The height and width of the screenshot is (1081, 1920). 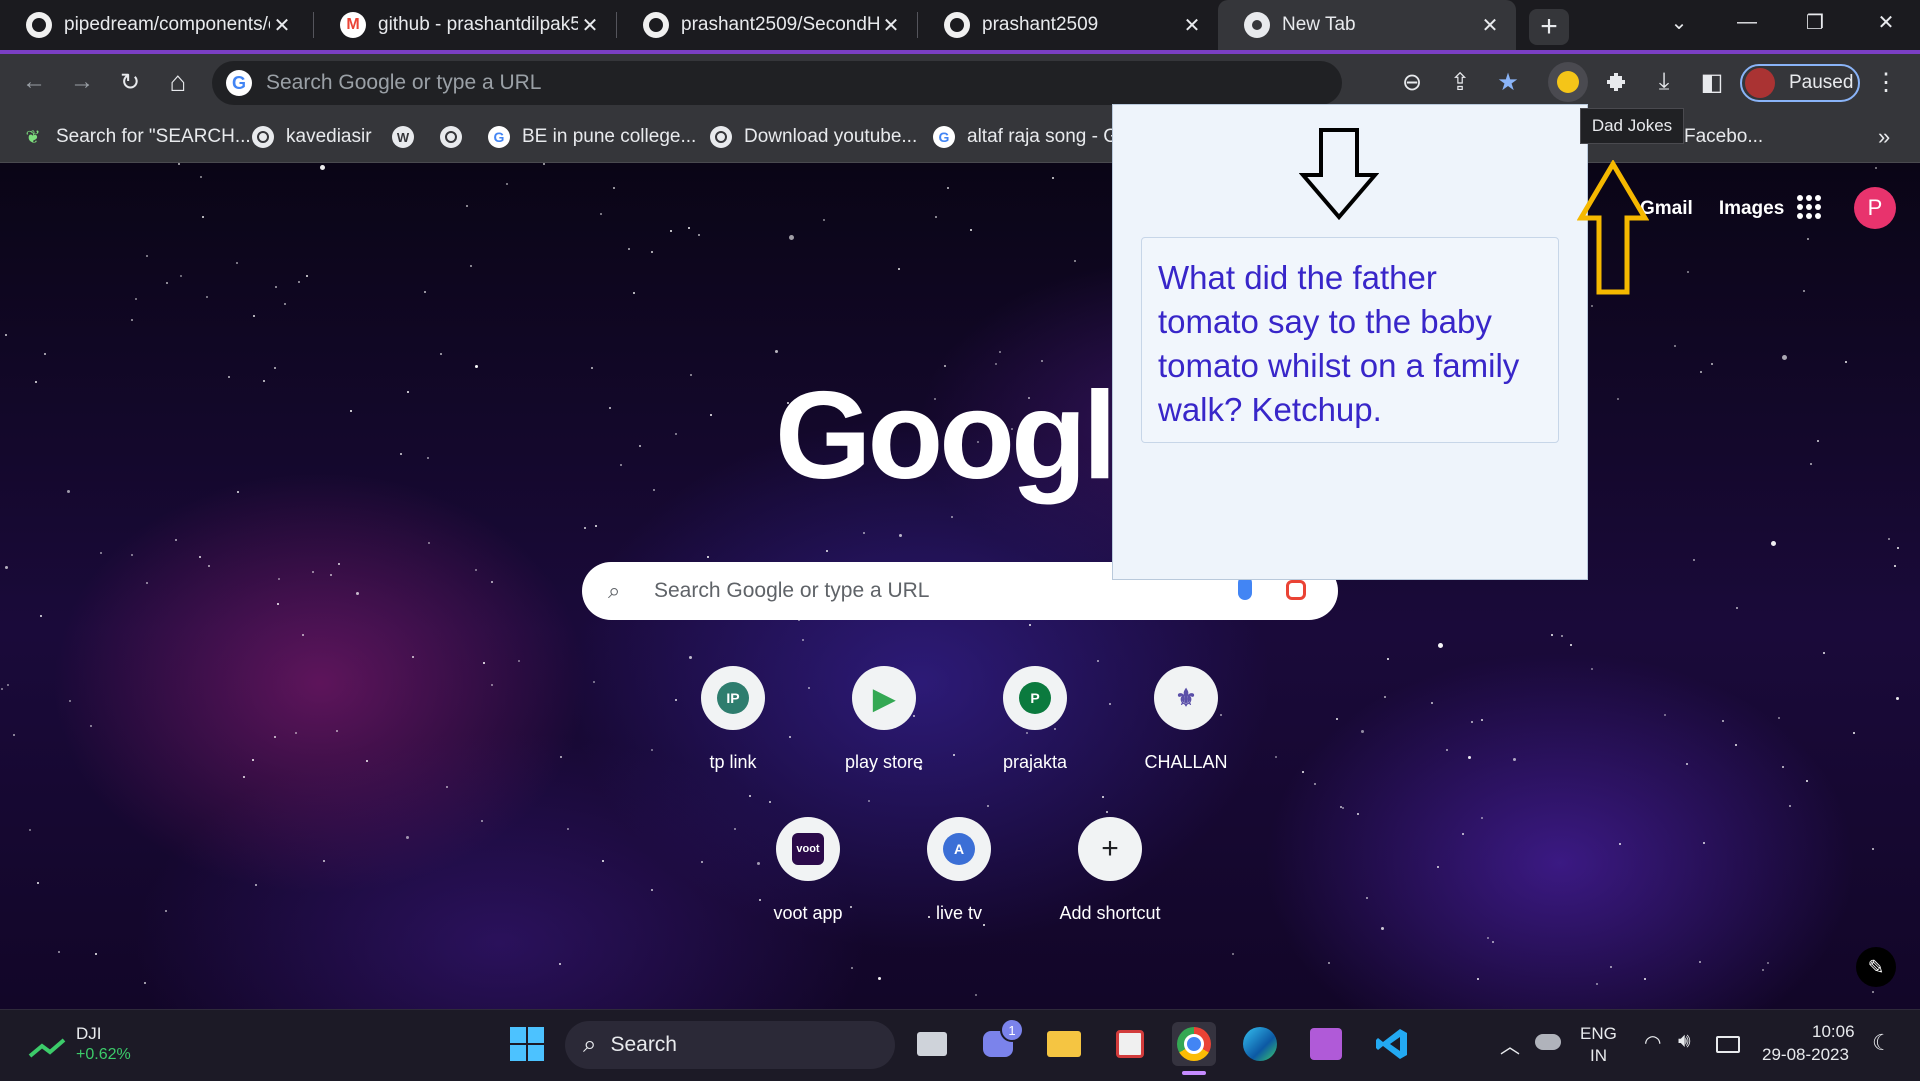 I want to click on back-button: ←, so click(x=34, y=82).